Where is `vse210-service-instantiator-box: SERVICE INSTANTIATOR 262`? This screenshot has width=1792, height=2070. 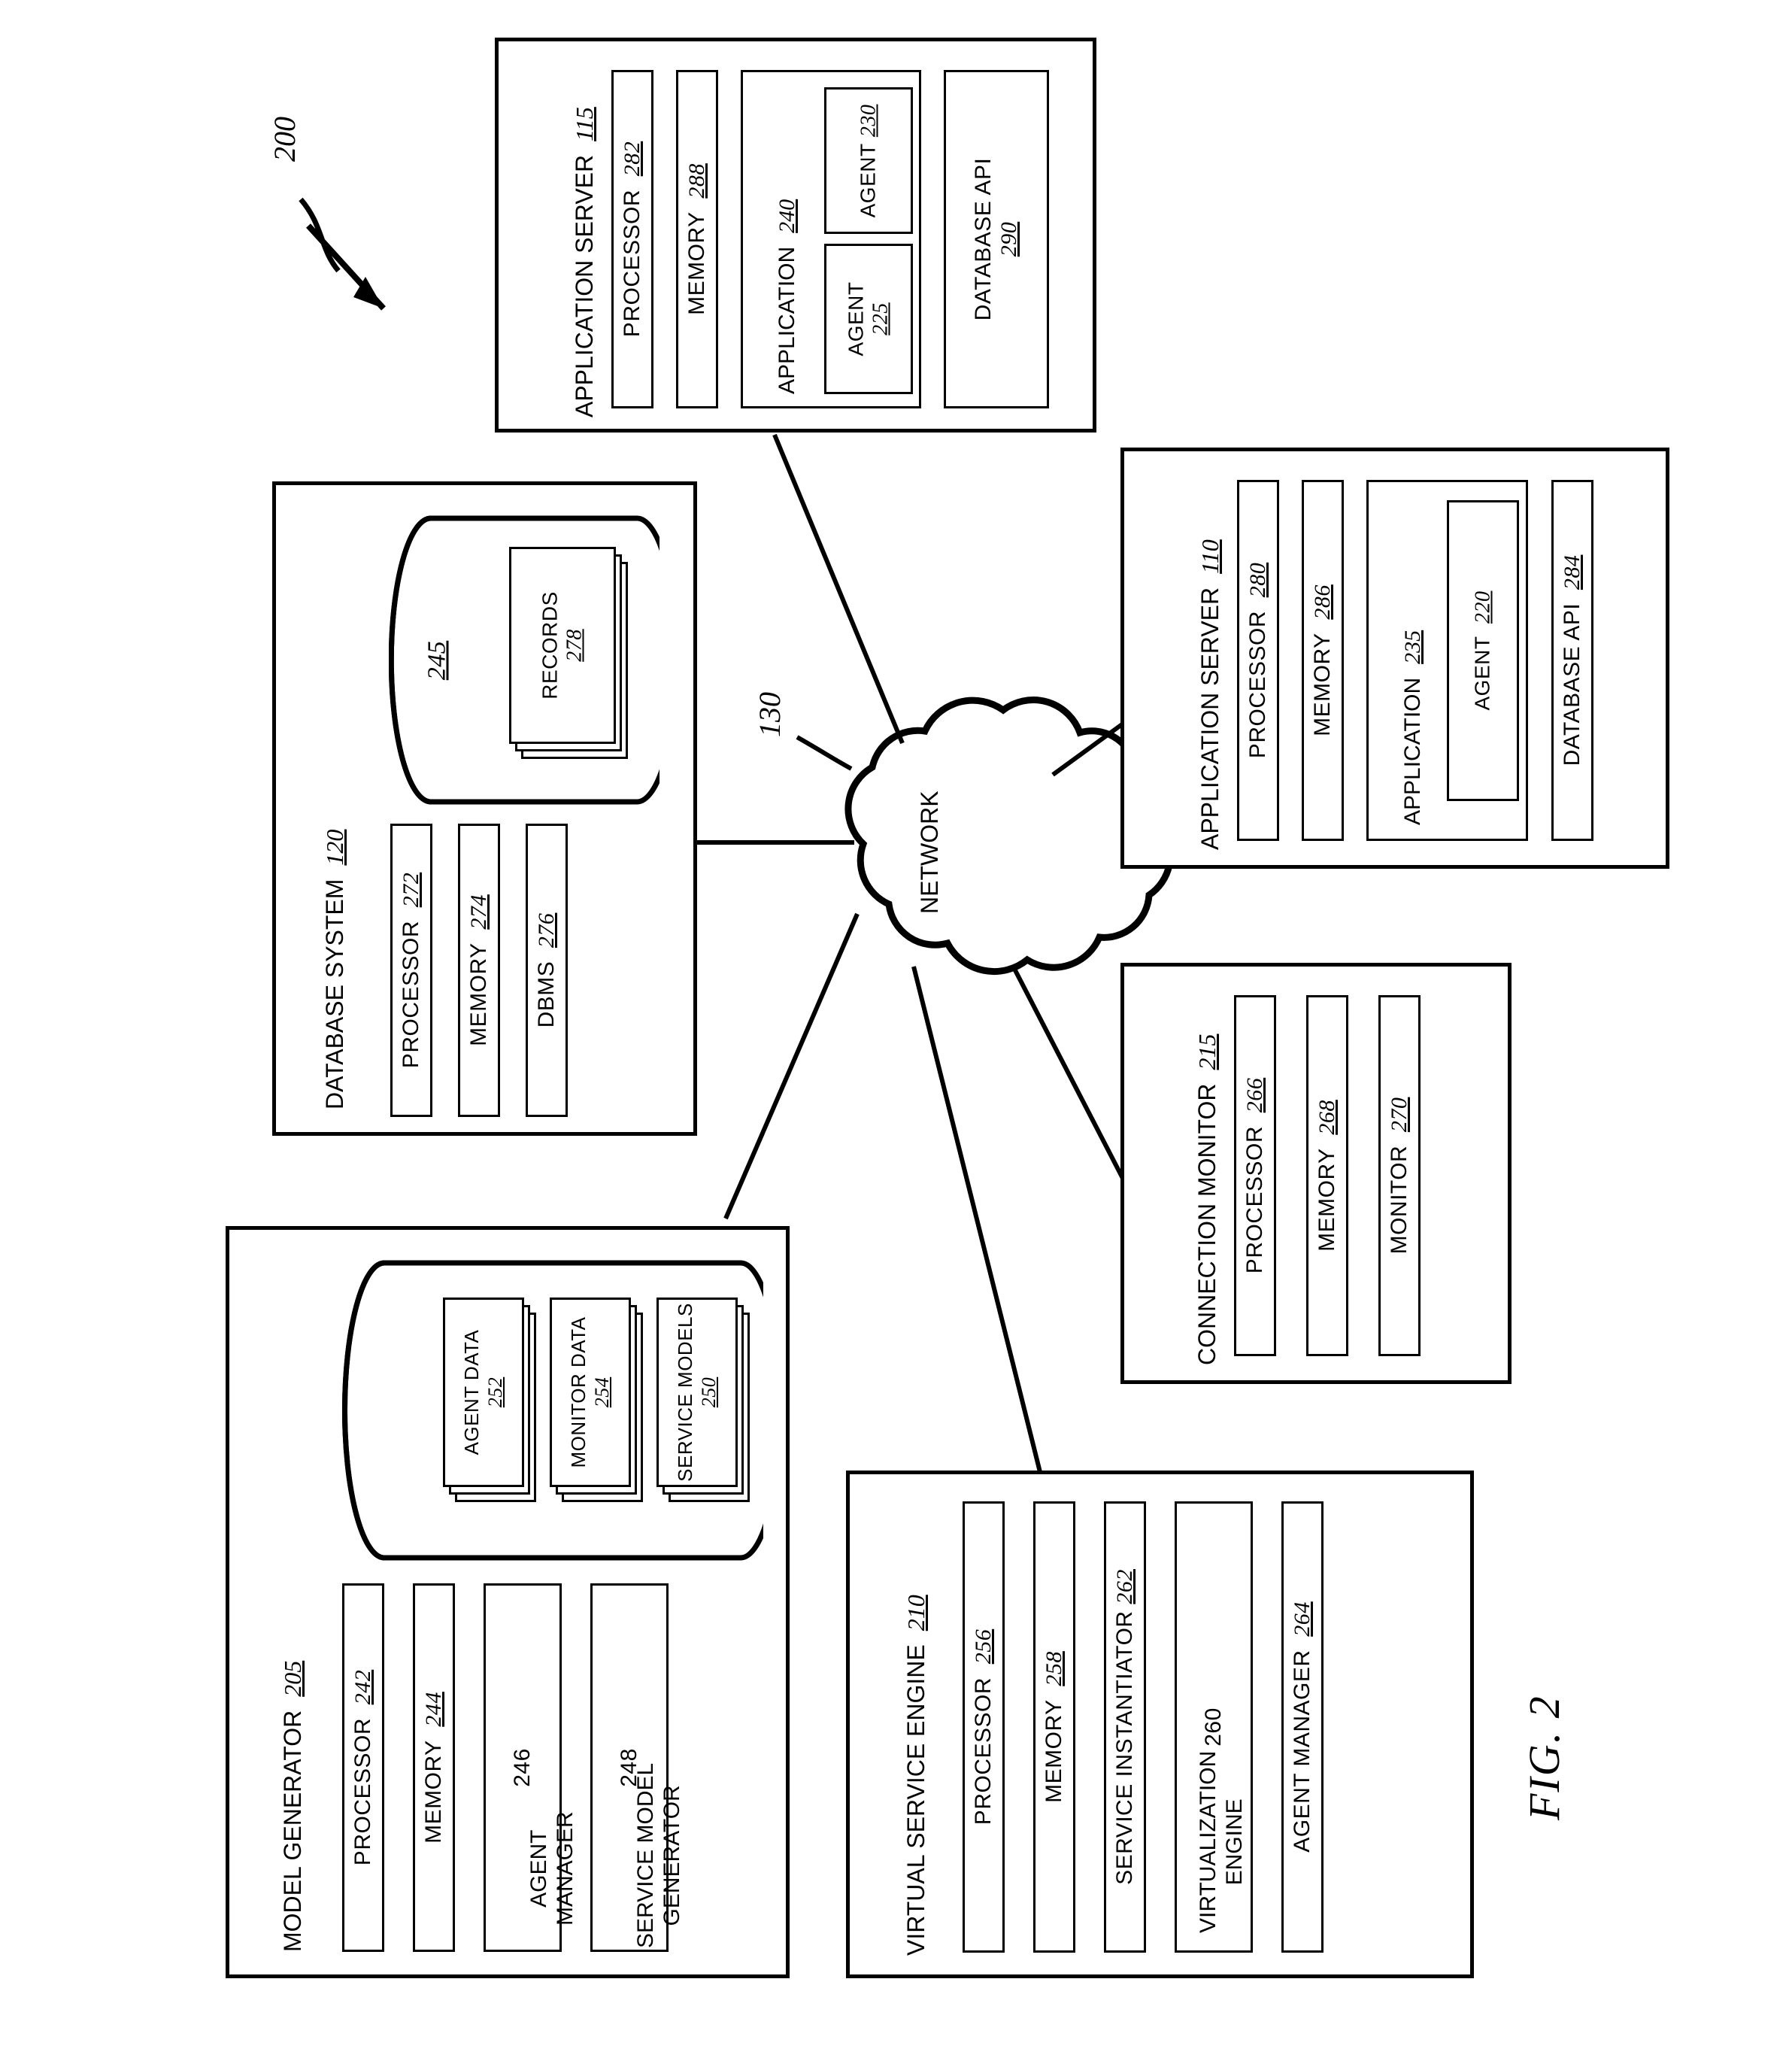
vse210-service-instantiator-box: SERVICE INSTANTIATOR 262 is located at coordinates (1125, 1727).